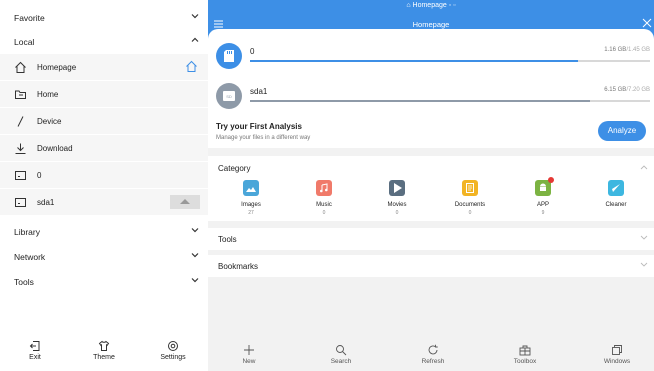 The width and height of the screenshot is (654, 371). I want to click on windows-button: Windows, so click(617, 354).